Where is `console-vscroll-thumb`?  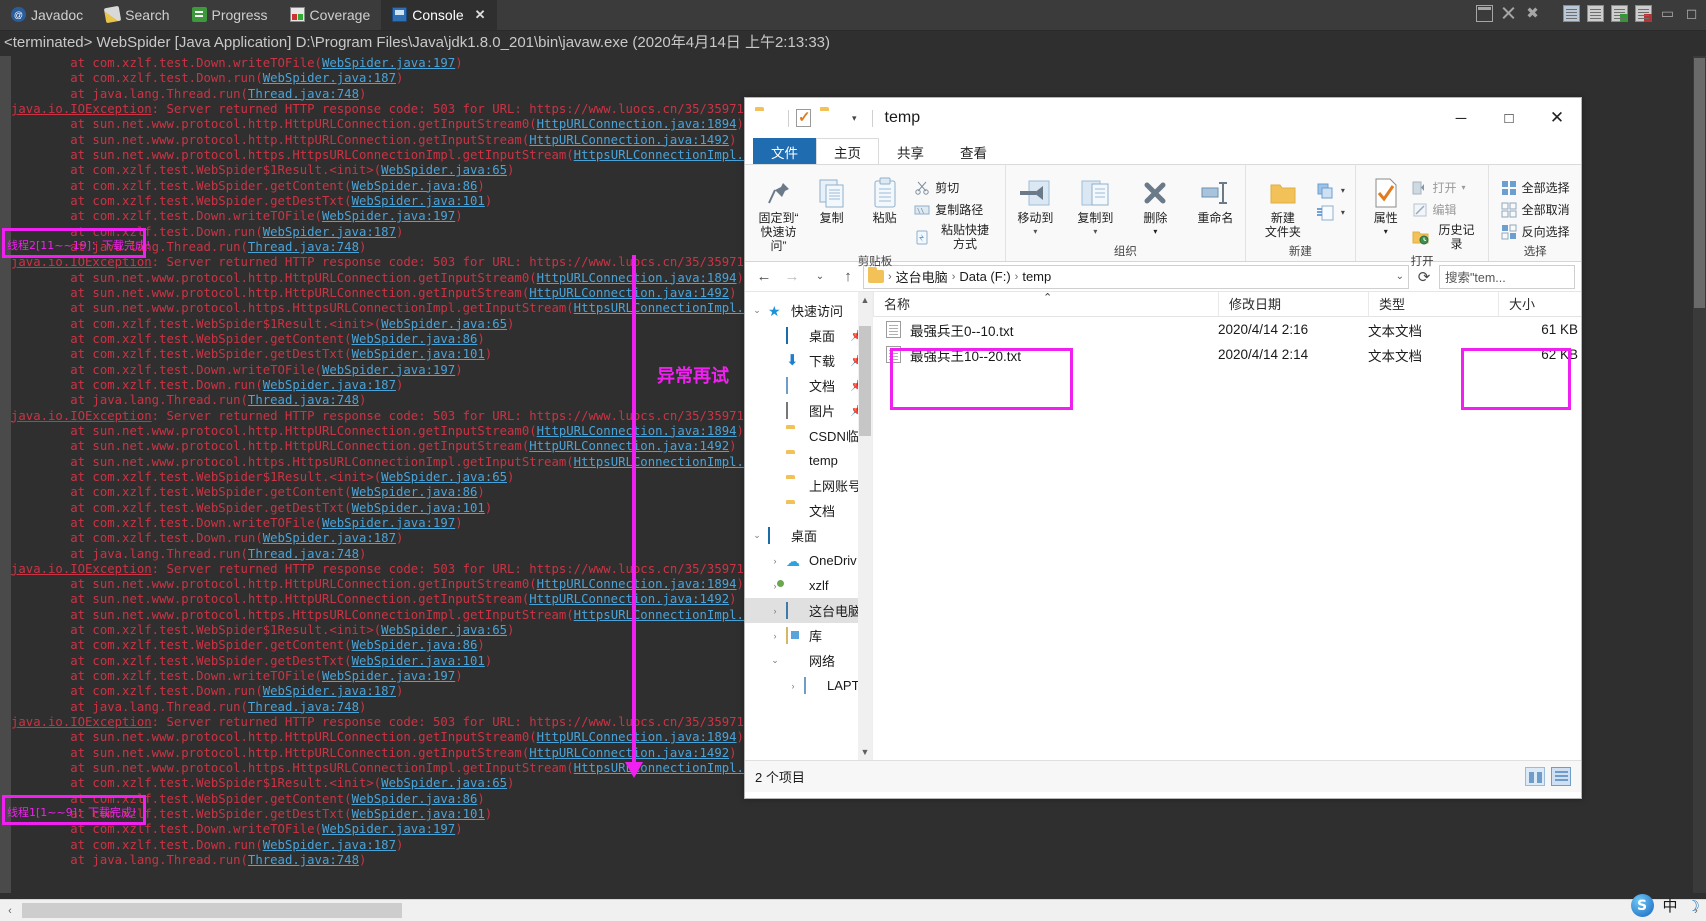
console-vscroll-thumb is located at coordinates (1699, 183).